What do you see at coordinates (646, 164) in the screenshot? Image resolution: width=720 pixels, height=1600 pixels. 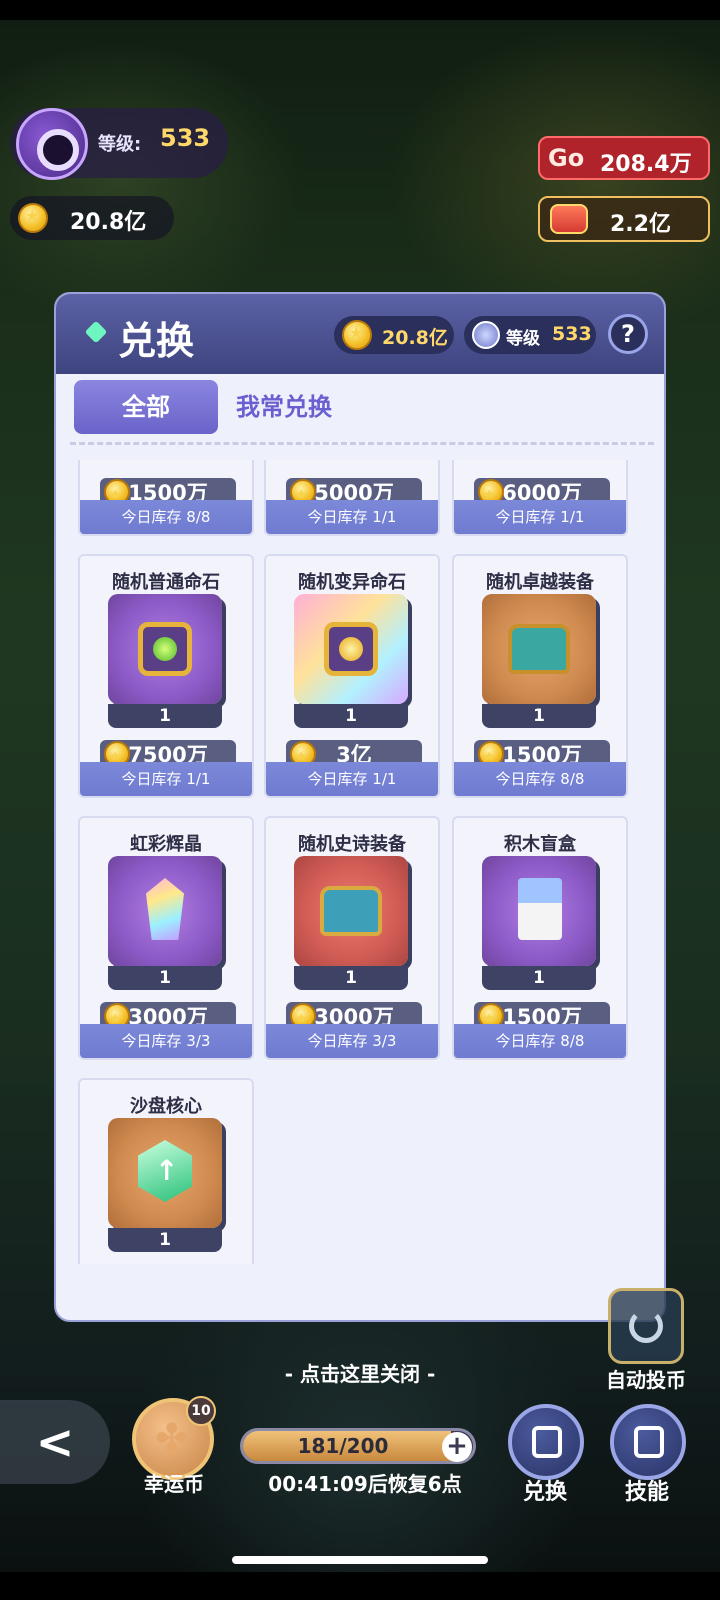 I see `go-value: 208.4万` at bounding box center [646, 164].